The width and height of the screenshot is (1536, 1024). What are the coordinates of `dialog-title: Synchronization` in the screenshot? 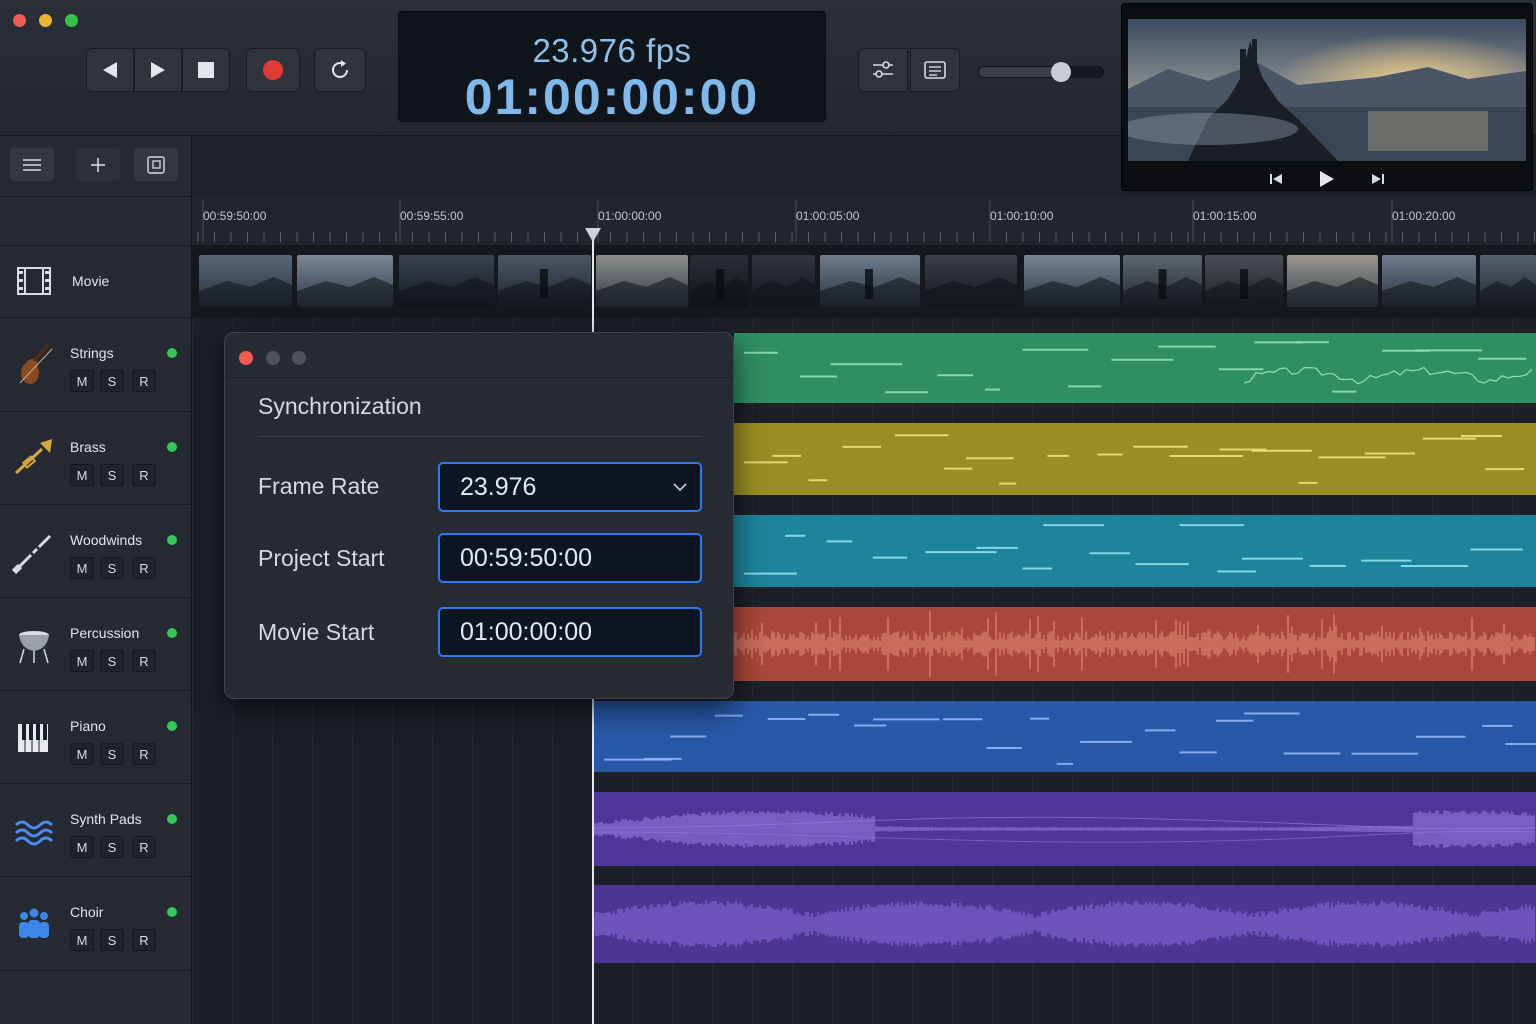 It's located at (340, 406).